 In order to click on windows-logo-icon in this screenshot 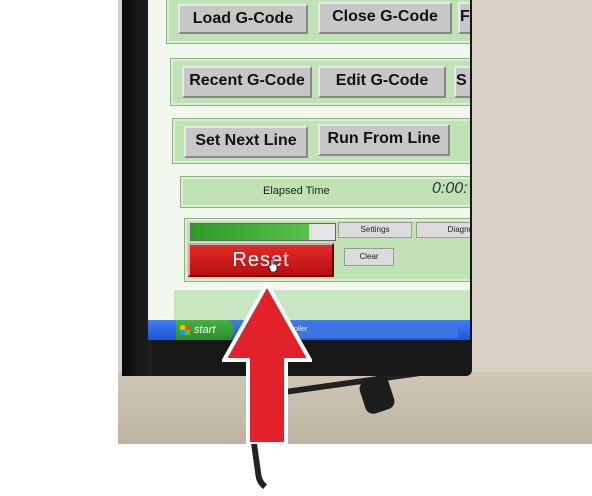, I will do `click(185, 330)`.